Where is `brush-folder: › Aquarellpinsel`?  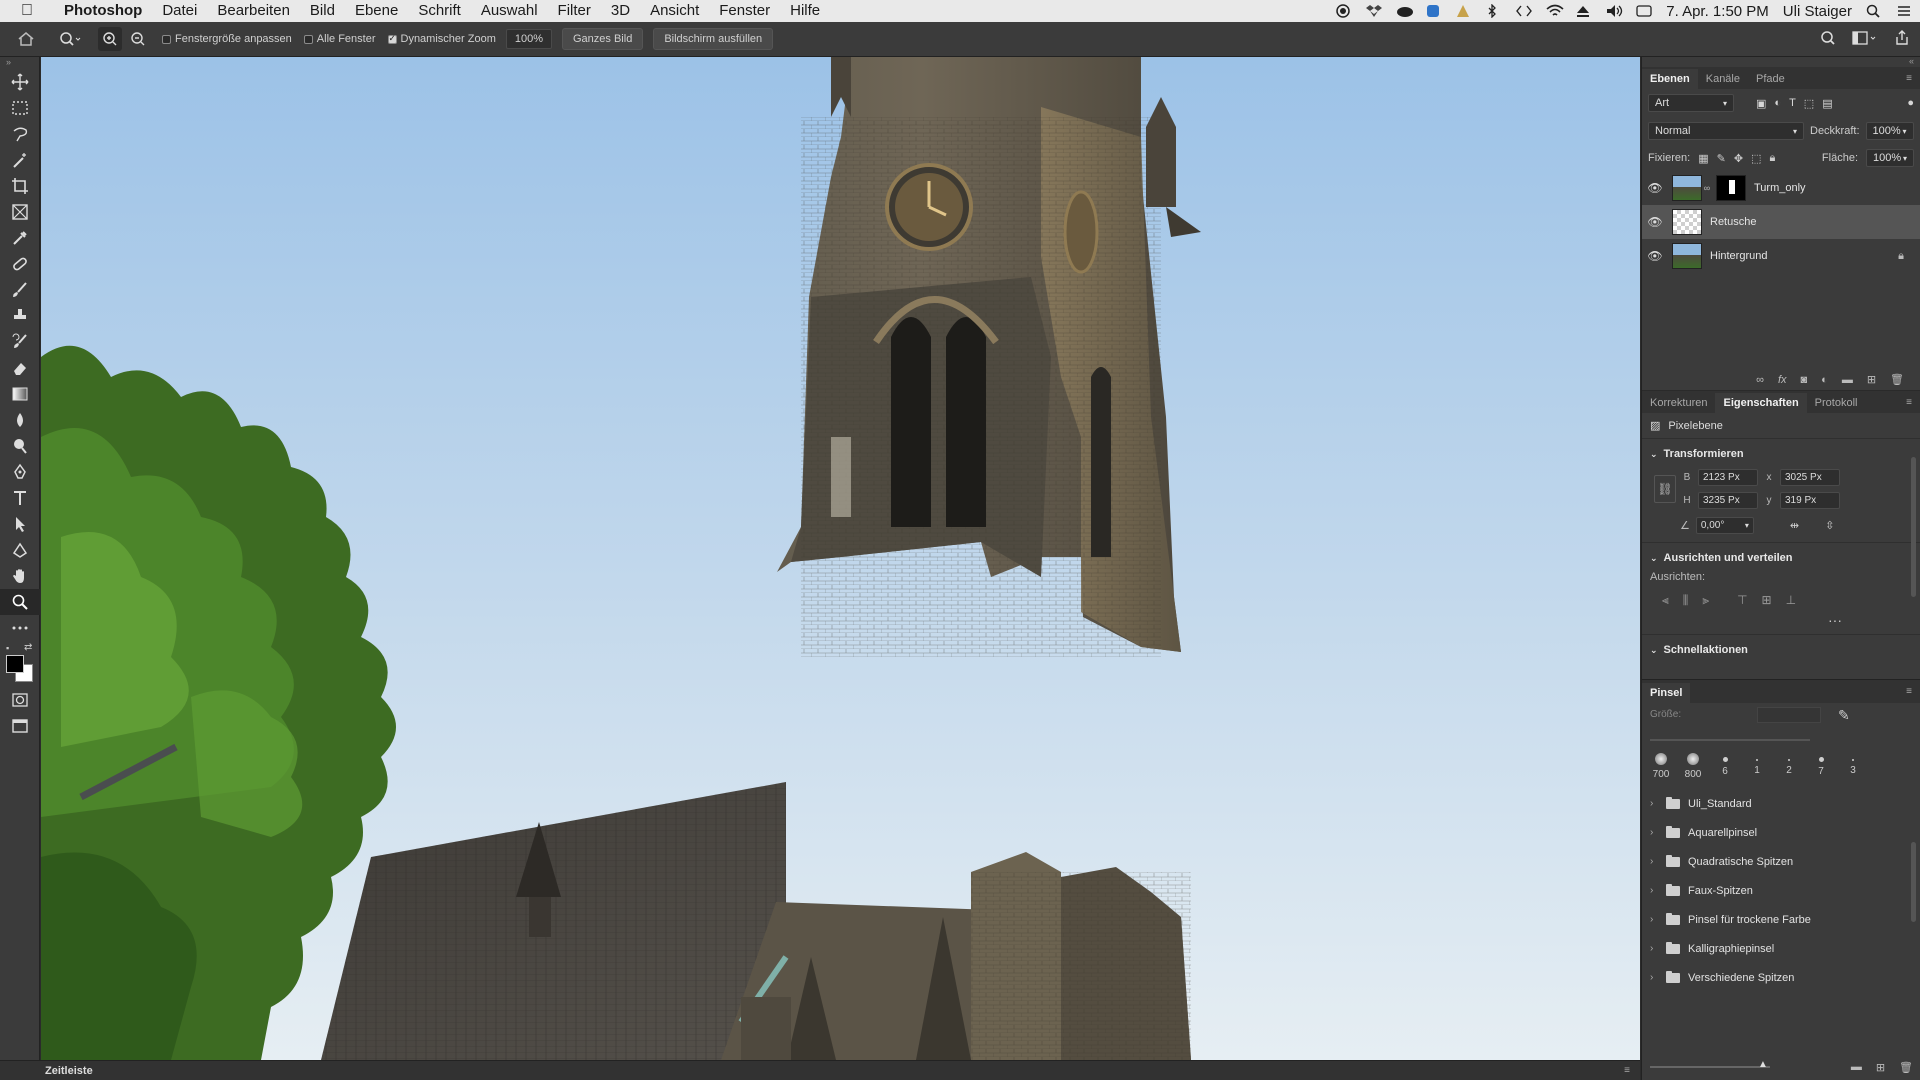
brush-folder: › Aquarellpinsel is located at coordinates (1781, 832).